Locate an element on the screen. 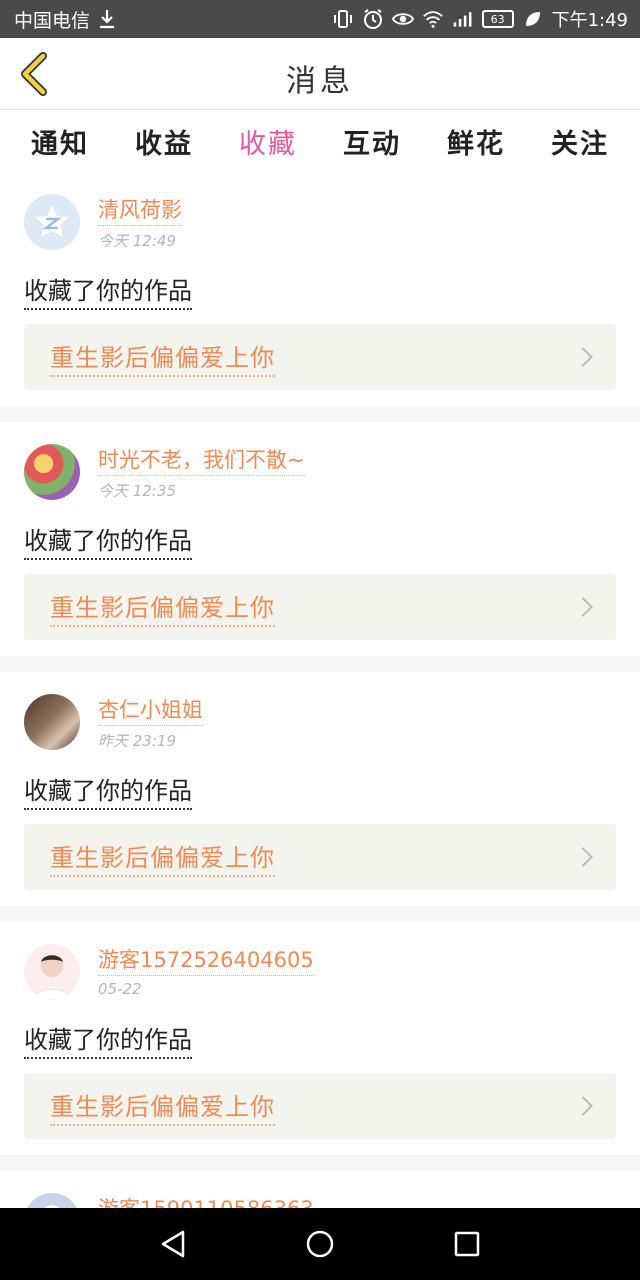 The image size is (640, 1280). qq-zone-avatar-icon is located at coordinates (52, 221).